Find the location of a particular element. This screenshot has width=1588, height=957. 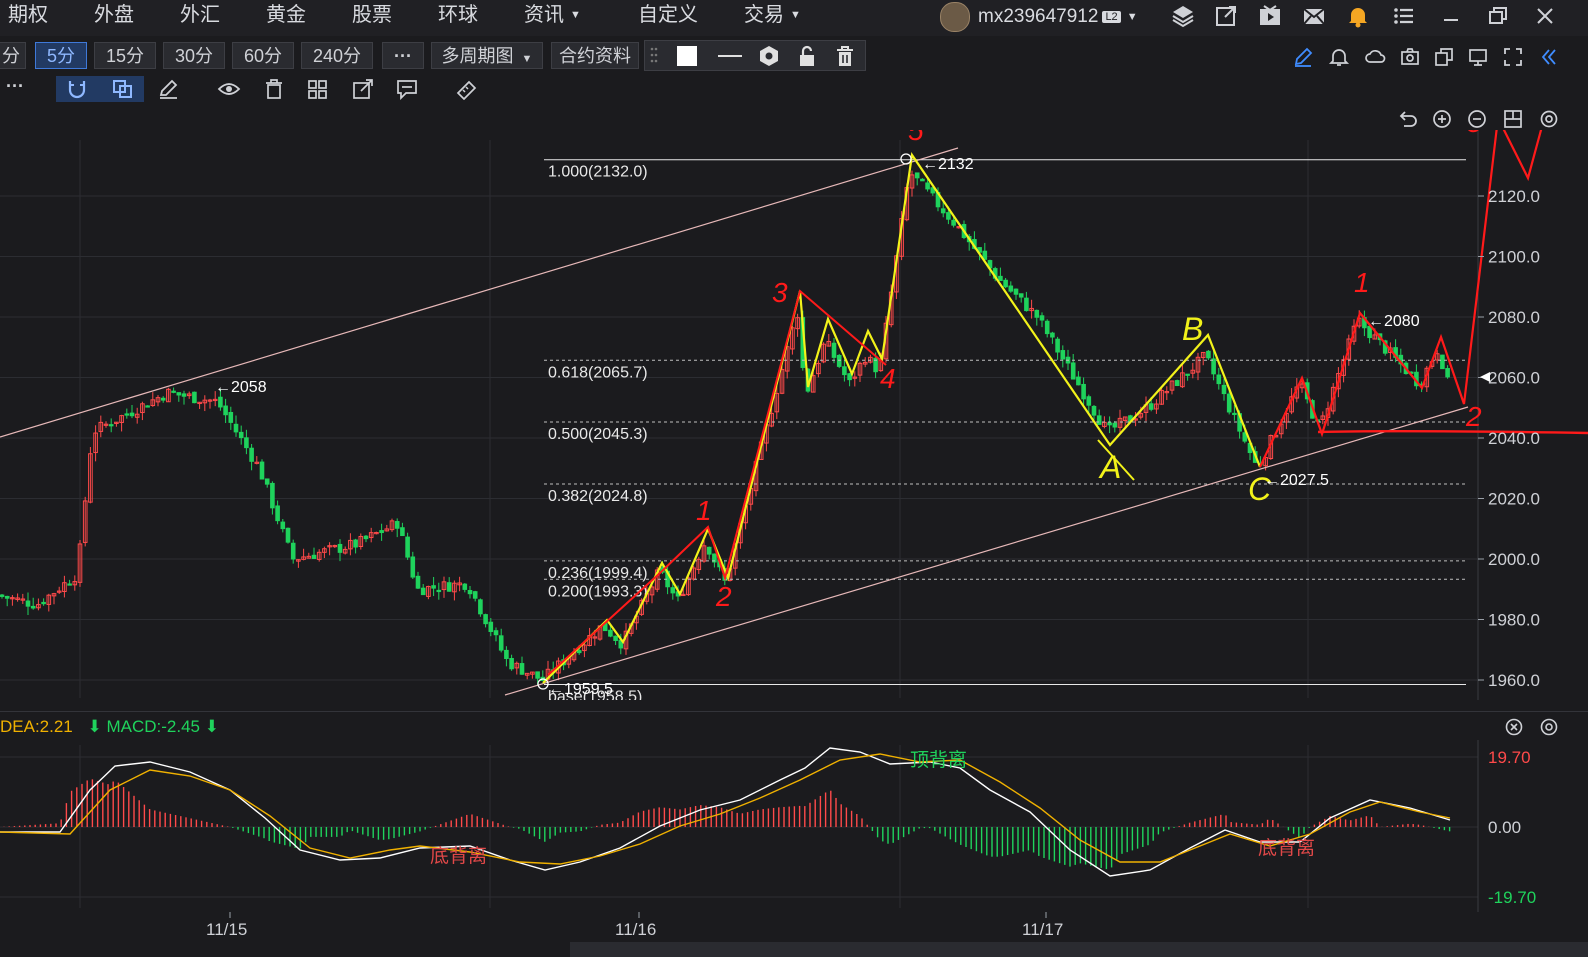

macd-value: MACD:-2.45 is located at coordinates (153, 726).